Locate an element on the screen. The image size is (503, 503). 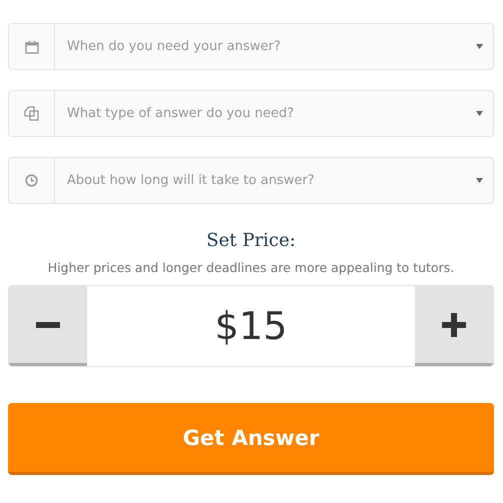
select-placeholder: About how long will it take to answer? is located at coordinates (191, 180).